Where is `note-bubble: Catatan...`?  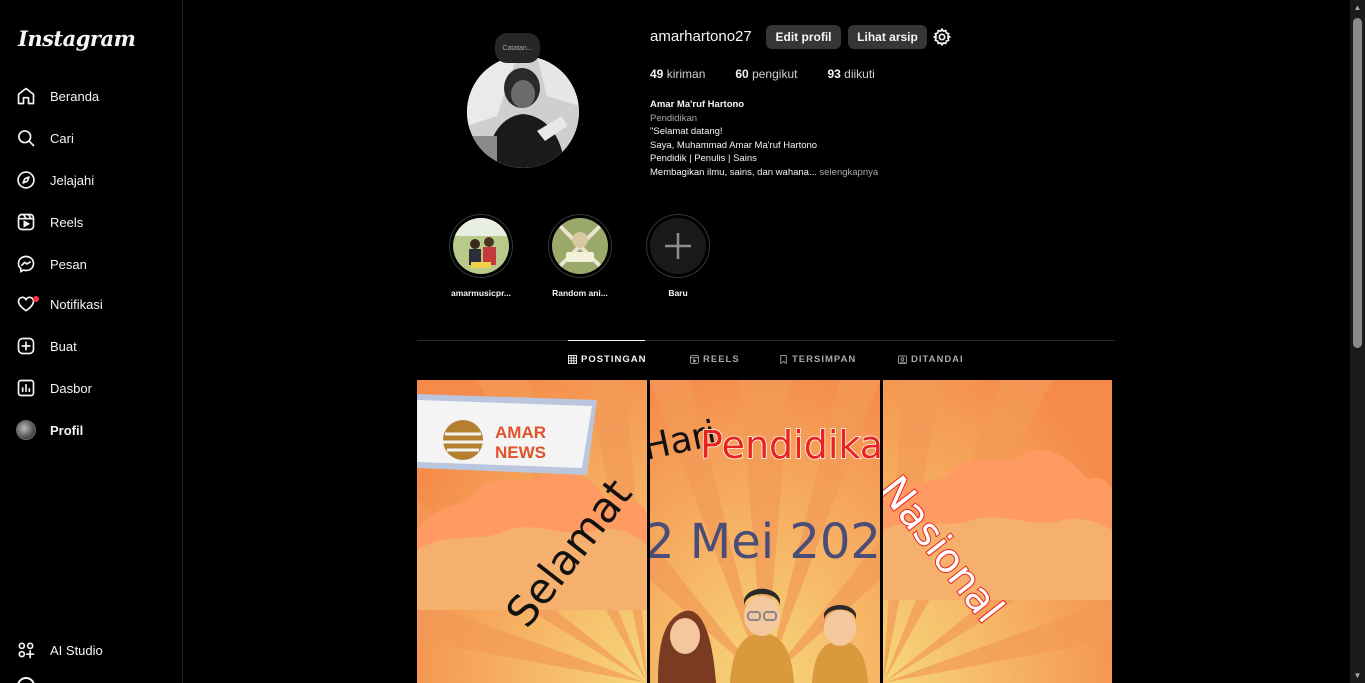
note-bubble: Catatan... is located at coordinates (517, 48).